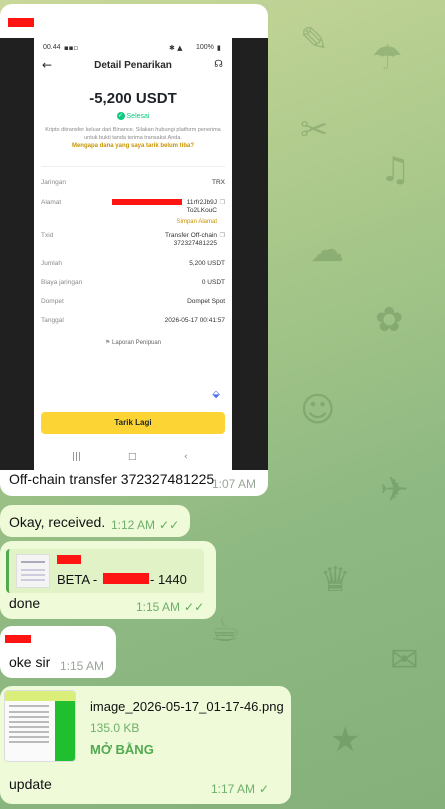  Describe the element at coordinates (335, 580) in the screenshot. I see `doodle-icon: ♛` at that location.